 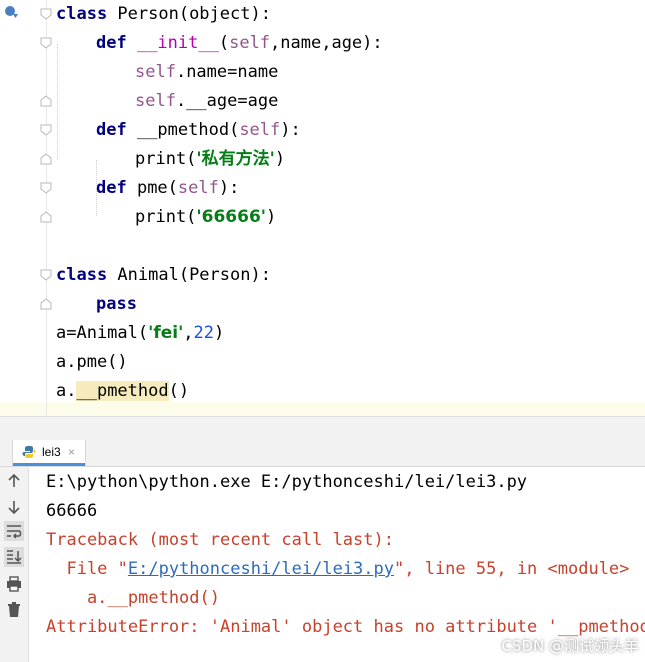 I want to click on code-line: self.name=name, so click(x=322, y=72).